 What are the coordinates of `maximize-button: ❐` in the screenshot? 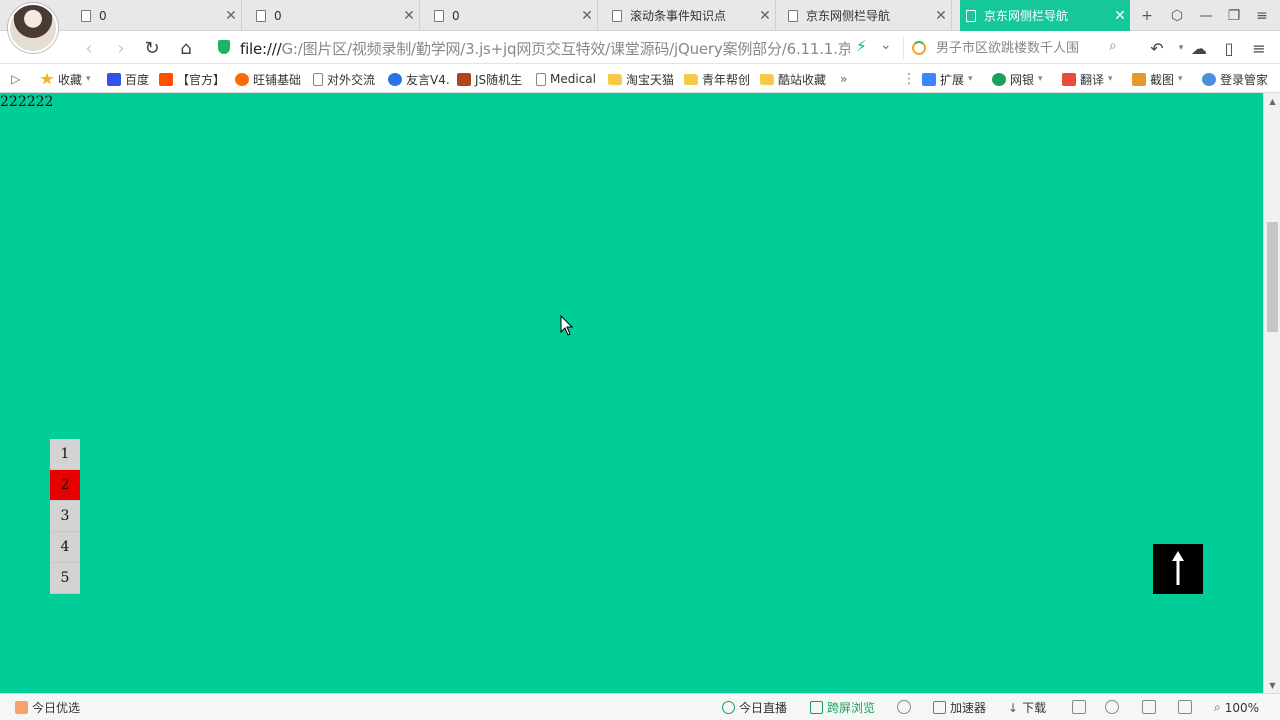 It's located at (1234, 15).